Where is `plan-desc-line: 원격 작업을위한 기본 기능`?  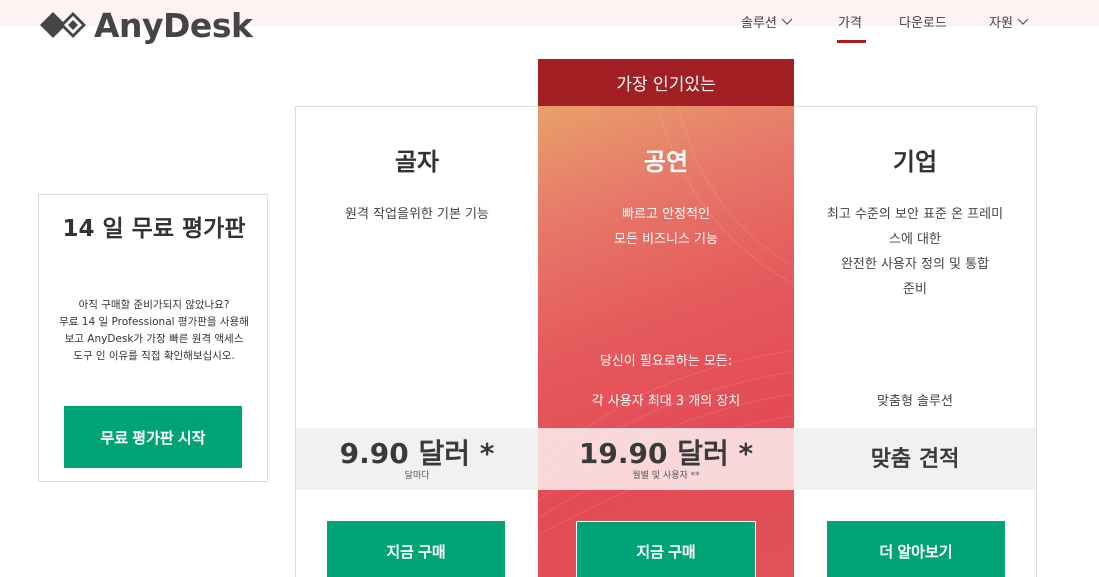
plan-desc-line: 원격 작업을위한 기본 기능 is located at coordinates (417, 214).